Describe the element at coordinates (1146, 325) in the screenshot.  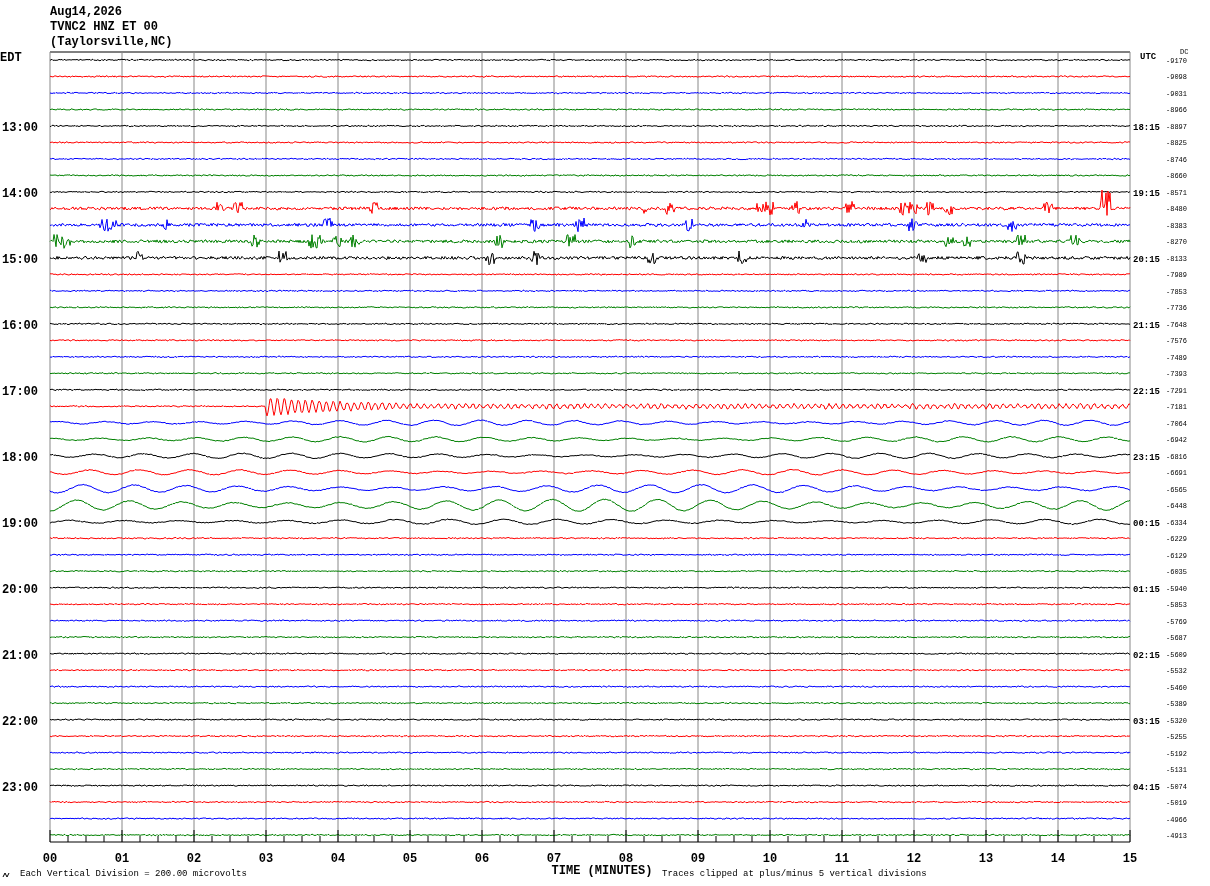
I see `time-label: 21:15` at that location.